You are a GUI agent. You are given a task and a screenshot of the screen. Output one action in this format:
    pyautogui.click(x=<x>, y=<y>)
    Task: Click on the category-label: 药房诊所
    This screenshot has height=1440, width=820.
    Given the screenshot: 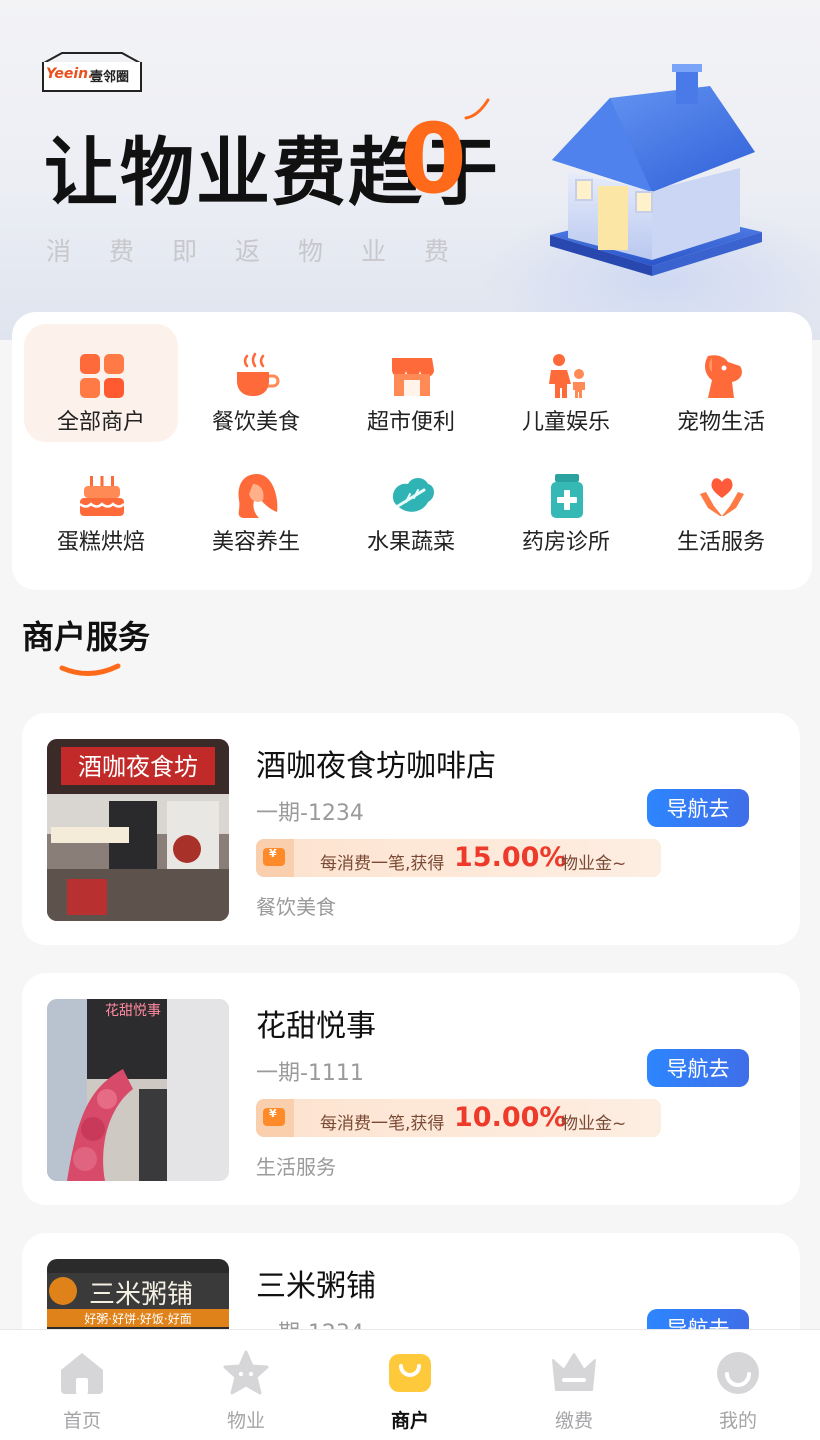 What is the action you would take?
    pyautogui.click(x=565, y=542)
    